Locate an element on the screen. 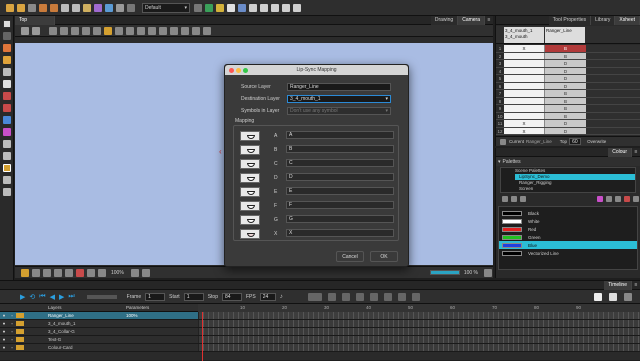 This screenshot has width=640, height=361. start-field: 1 is located at coordinates (193, 296).